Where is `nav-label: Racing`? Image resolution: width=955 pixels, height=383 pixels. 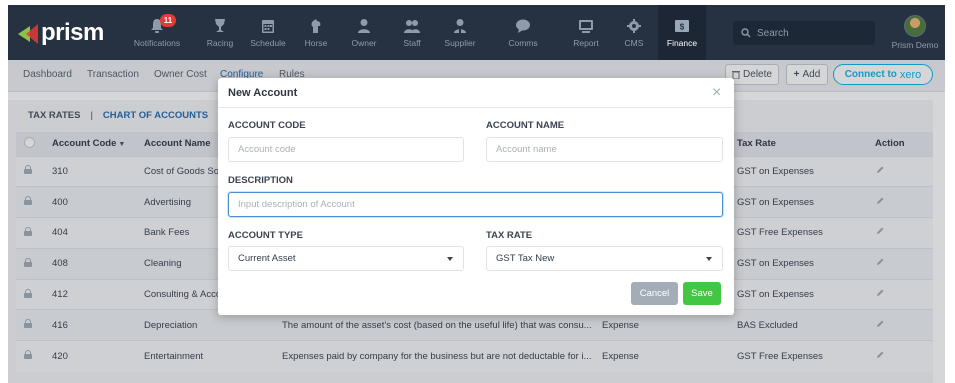
nav-label: Racing is located at coordinates (220, 42).